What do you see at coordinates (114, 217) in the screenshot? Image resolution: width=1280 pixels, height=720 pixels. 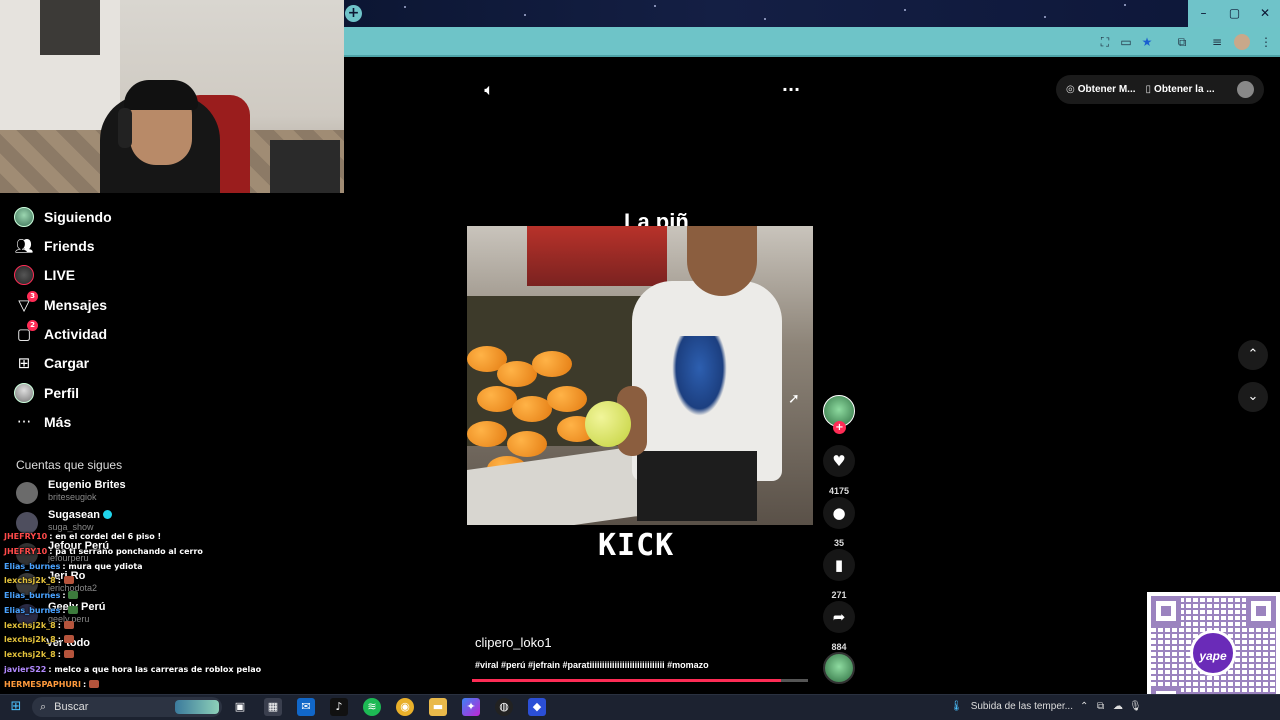 I see `sidebar-item-following: Siguiendo` at bounding box center [114, 217].